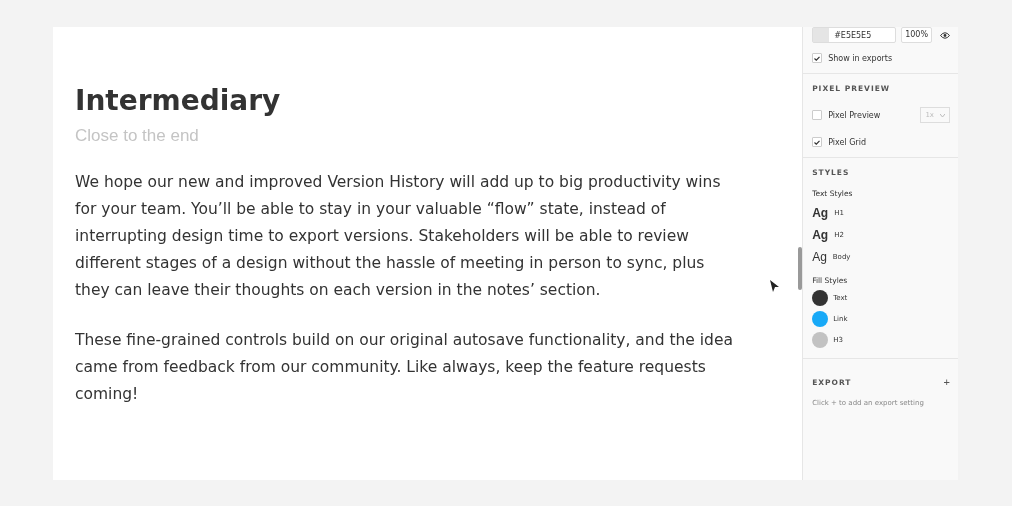 The height and width of the screenshot is (506, 1012). Describe the element at coordinates (137, 136) in the screenshot. I see `article-subtitle: Close to the end` at that location.